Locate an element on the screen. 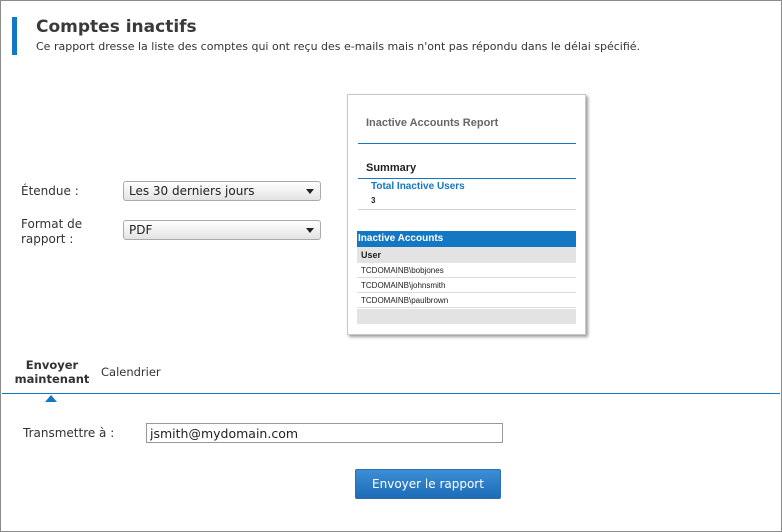 This screenshot has height=532, width=782. page-title: Comptes inactifs is located at coordinates (116, 27).